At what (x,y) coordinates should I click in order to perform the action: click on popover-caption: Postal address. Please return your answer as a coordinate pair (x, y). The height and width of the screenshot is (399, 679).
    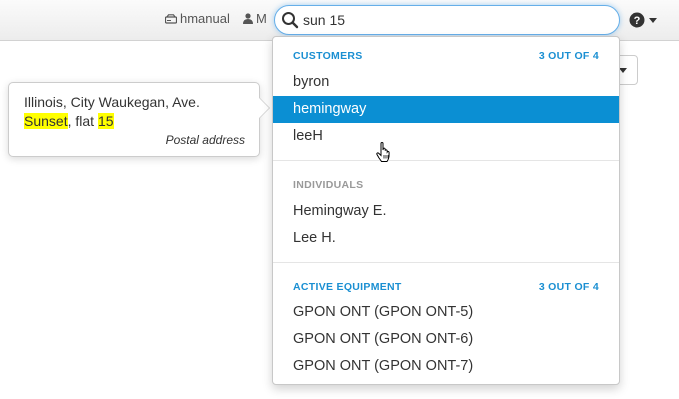
    Looking at the image, I should click on (205, 140).